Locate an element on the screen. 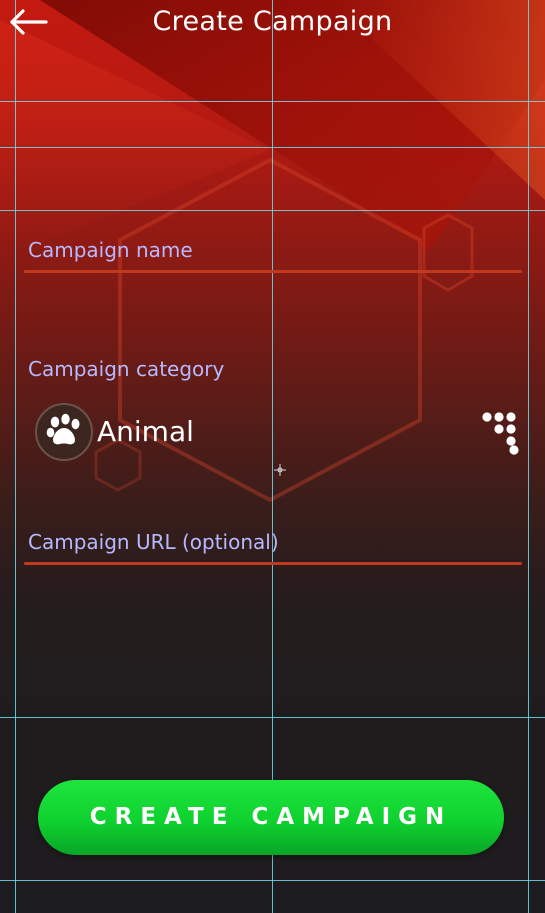 This screenshot has height=913, width=545. paw-icon is located at coordinates (63, 429).